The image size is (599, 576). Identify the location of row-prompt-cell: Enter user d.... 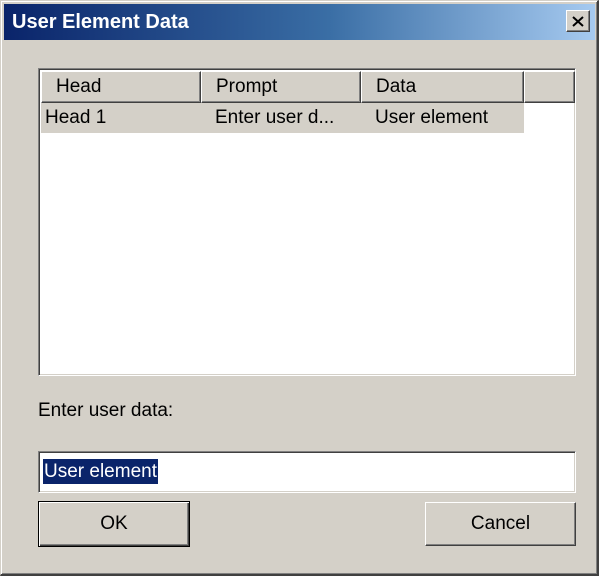
(275, 117).